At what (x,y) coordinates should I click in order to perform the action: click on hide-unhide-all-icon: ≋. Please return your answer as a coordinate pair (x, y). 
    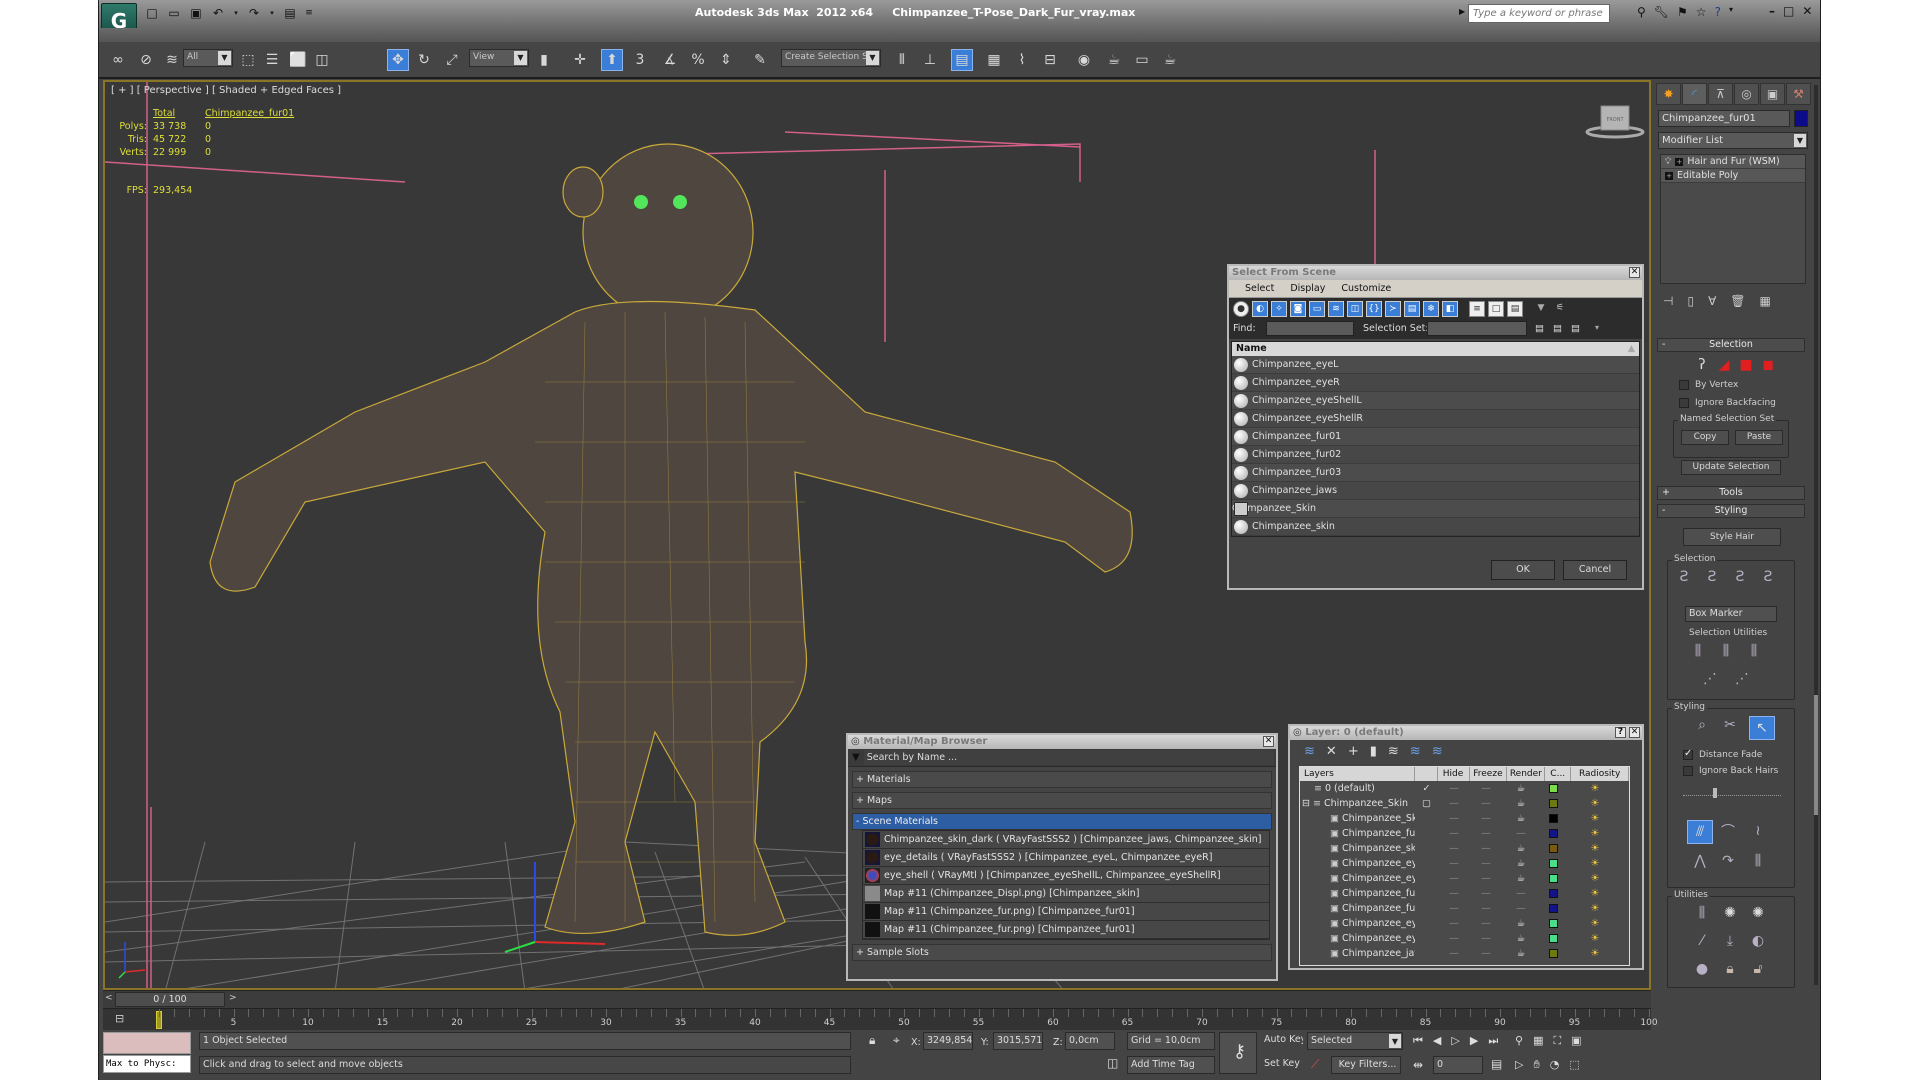
    Looking at the image, I should click on (1415, 751).